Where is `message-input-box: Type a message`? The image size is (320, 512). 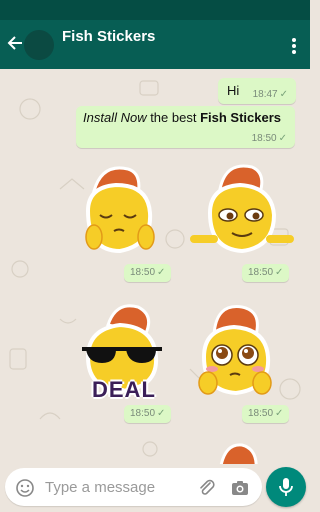
message-input-box: Type a message is located at coordinates (133, 487).